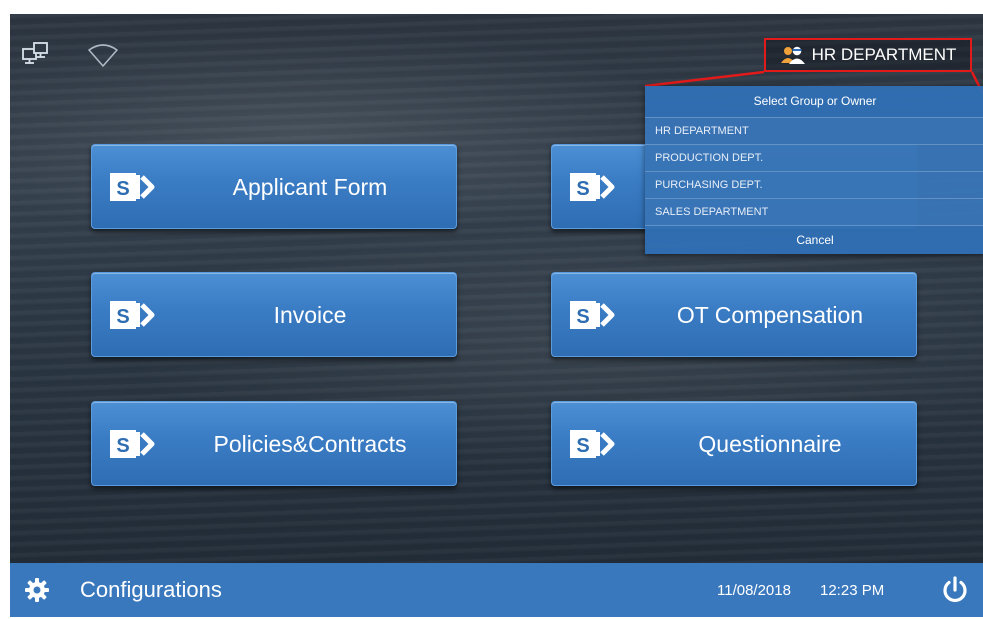 The height and width of the screenshot is (619, 983). I want to click on dropdown-item-sales-department: SALES DEPARTMENT, so click(814, 212).